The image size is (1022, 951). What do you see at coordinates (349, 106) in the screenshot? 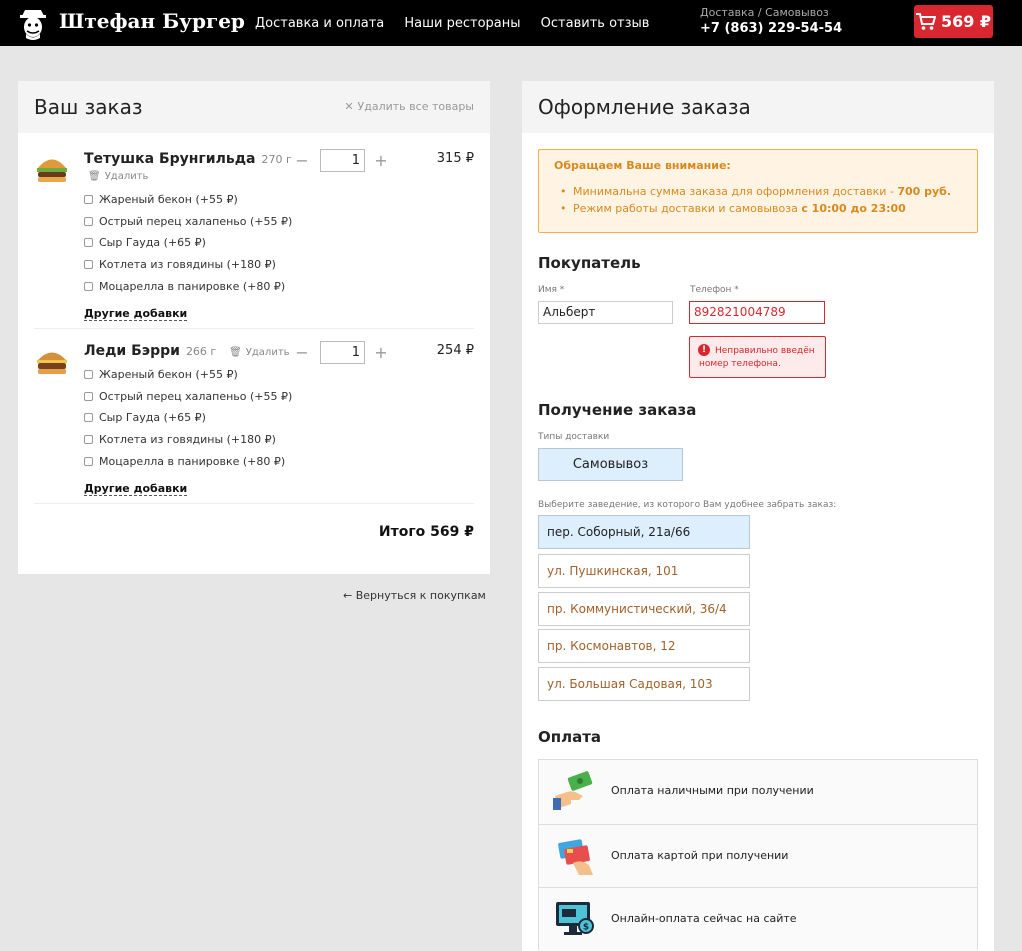
I see `close-icon: ✕` at bounding box center [349, 106].